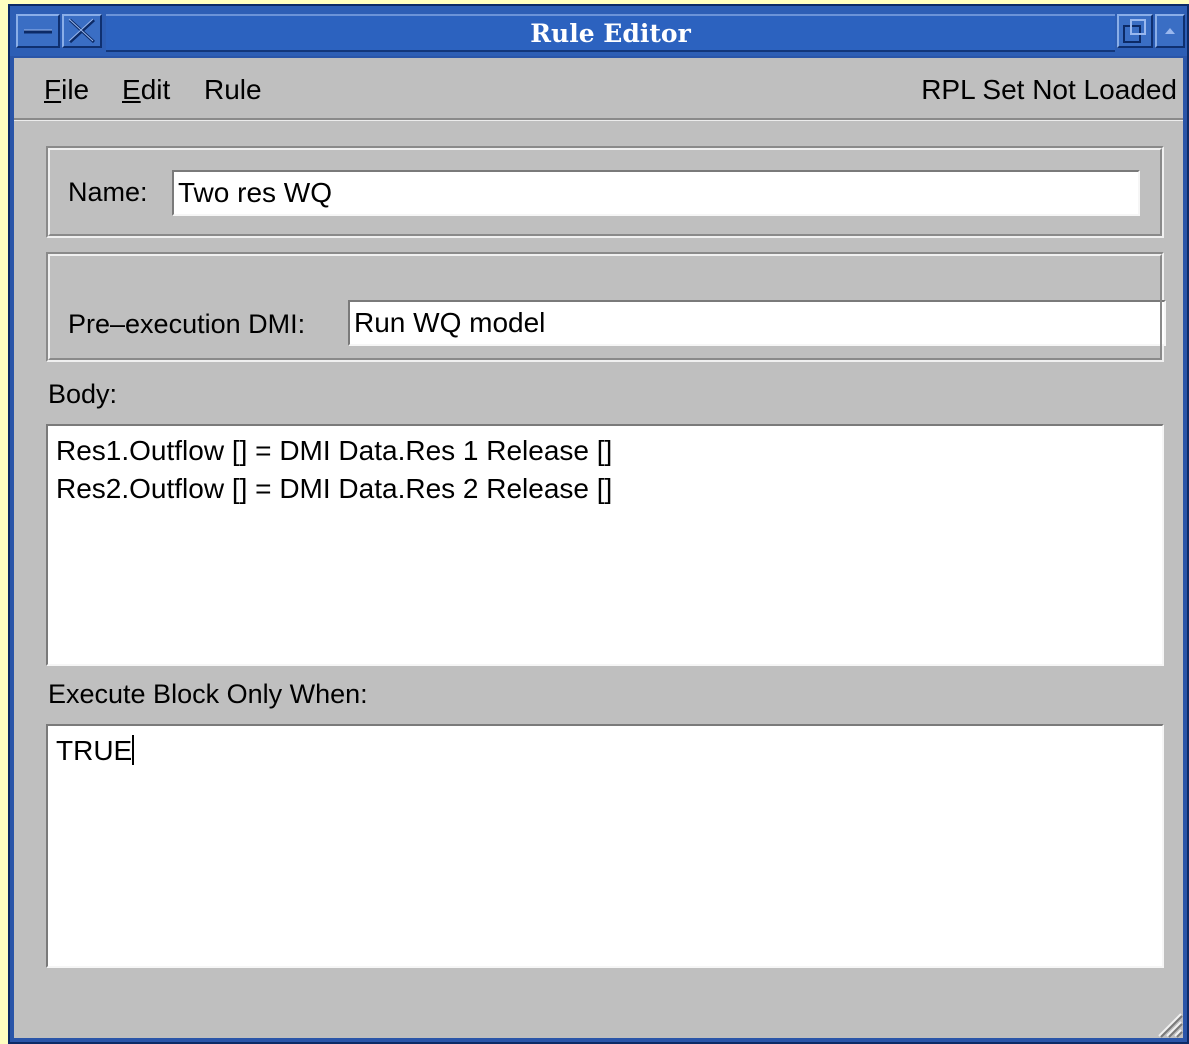  Describe the element at coordinates (757, 323) in the screenshot. I see `pre-execution-dmi-field: Run WQ model` at that location.